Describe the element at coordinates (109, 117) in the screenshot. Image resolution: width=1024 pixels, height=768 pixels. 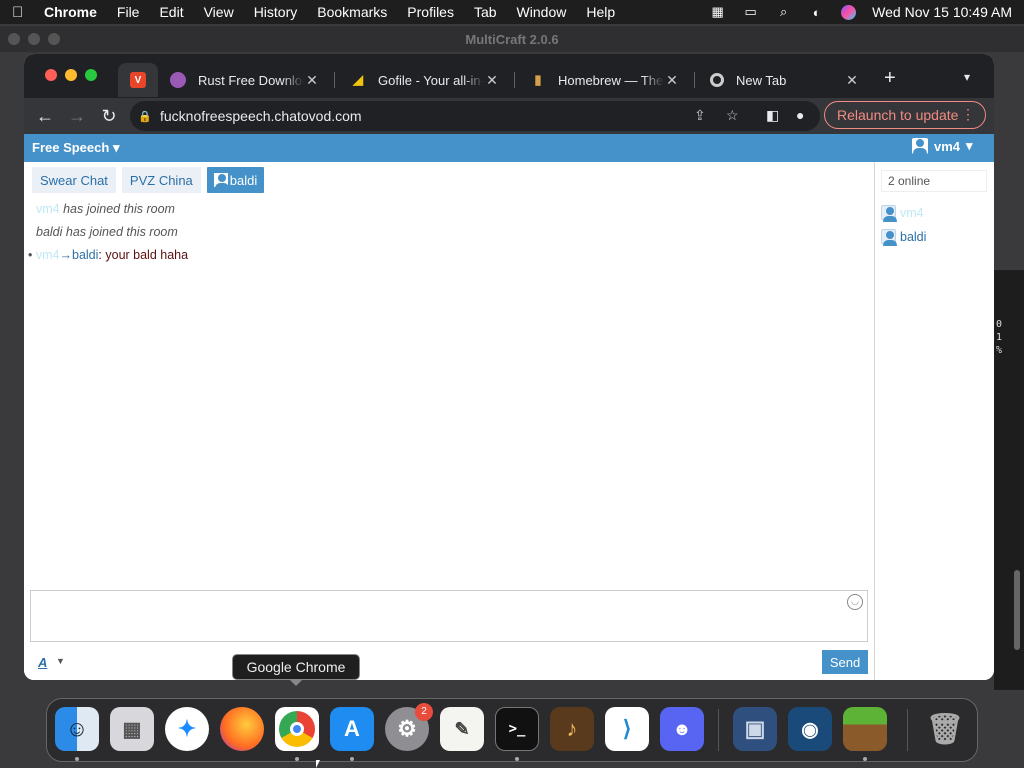
I see `reload-icon: ↻` at that location.